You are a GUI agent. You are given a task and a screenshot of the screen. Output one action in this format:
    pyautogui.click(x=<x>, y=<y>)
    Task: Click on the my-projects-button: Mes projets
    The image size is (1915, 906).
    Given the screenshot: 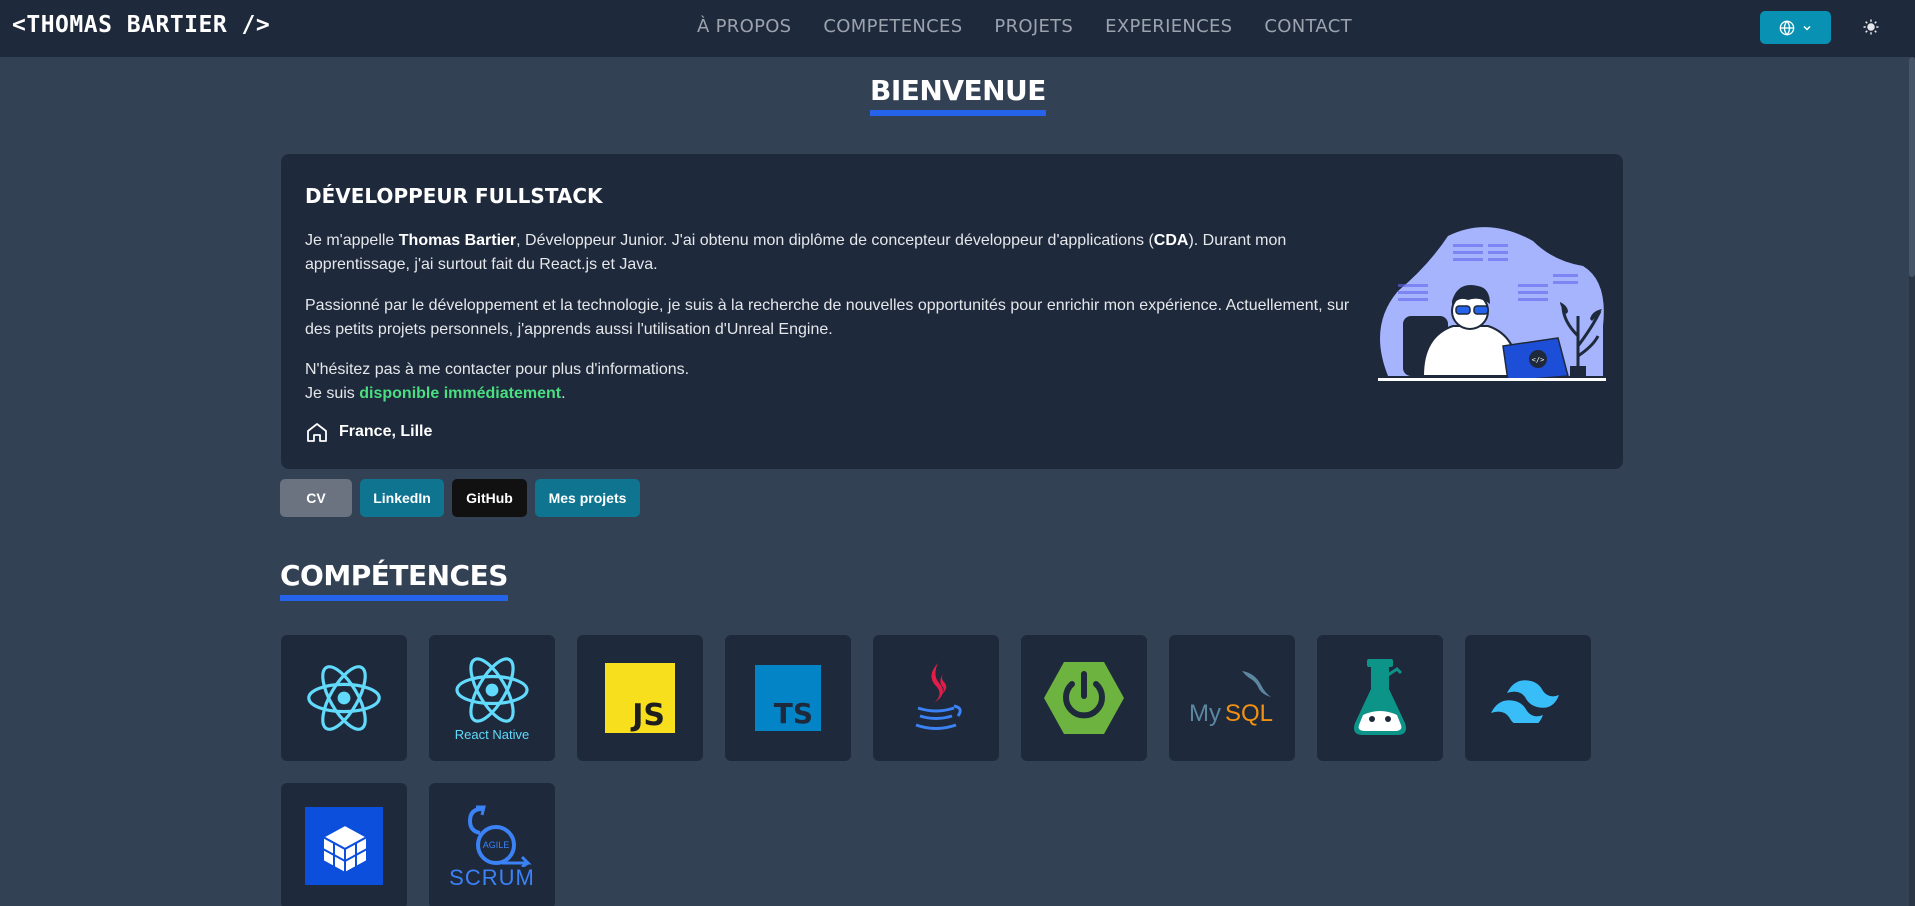 What is the action you would take?
    pyautogui.click(x=587, y=498)
    